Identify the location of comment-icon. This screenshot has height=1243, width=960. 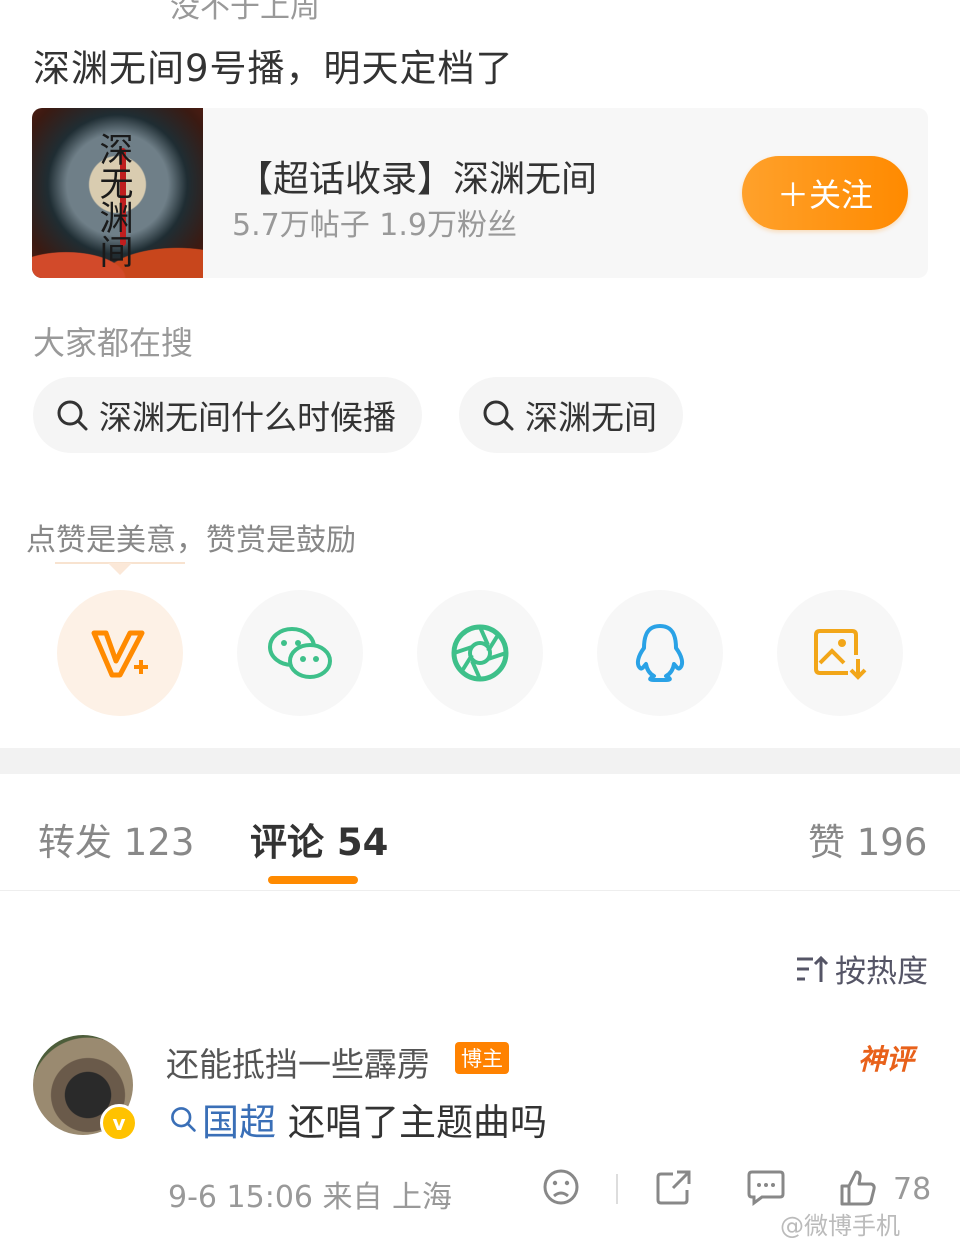
(766, 1188).